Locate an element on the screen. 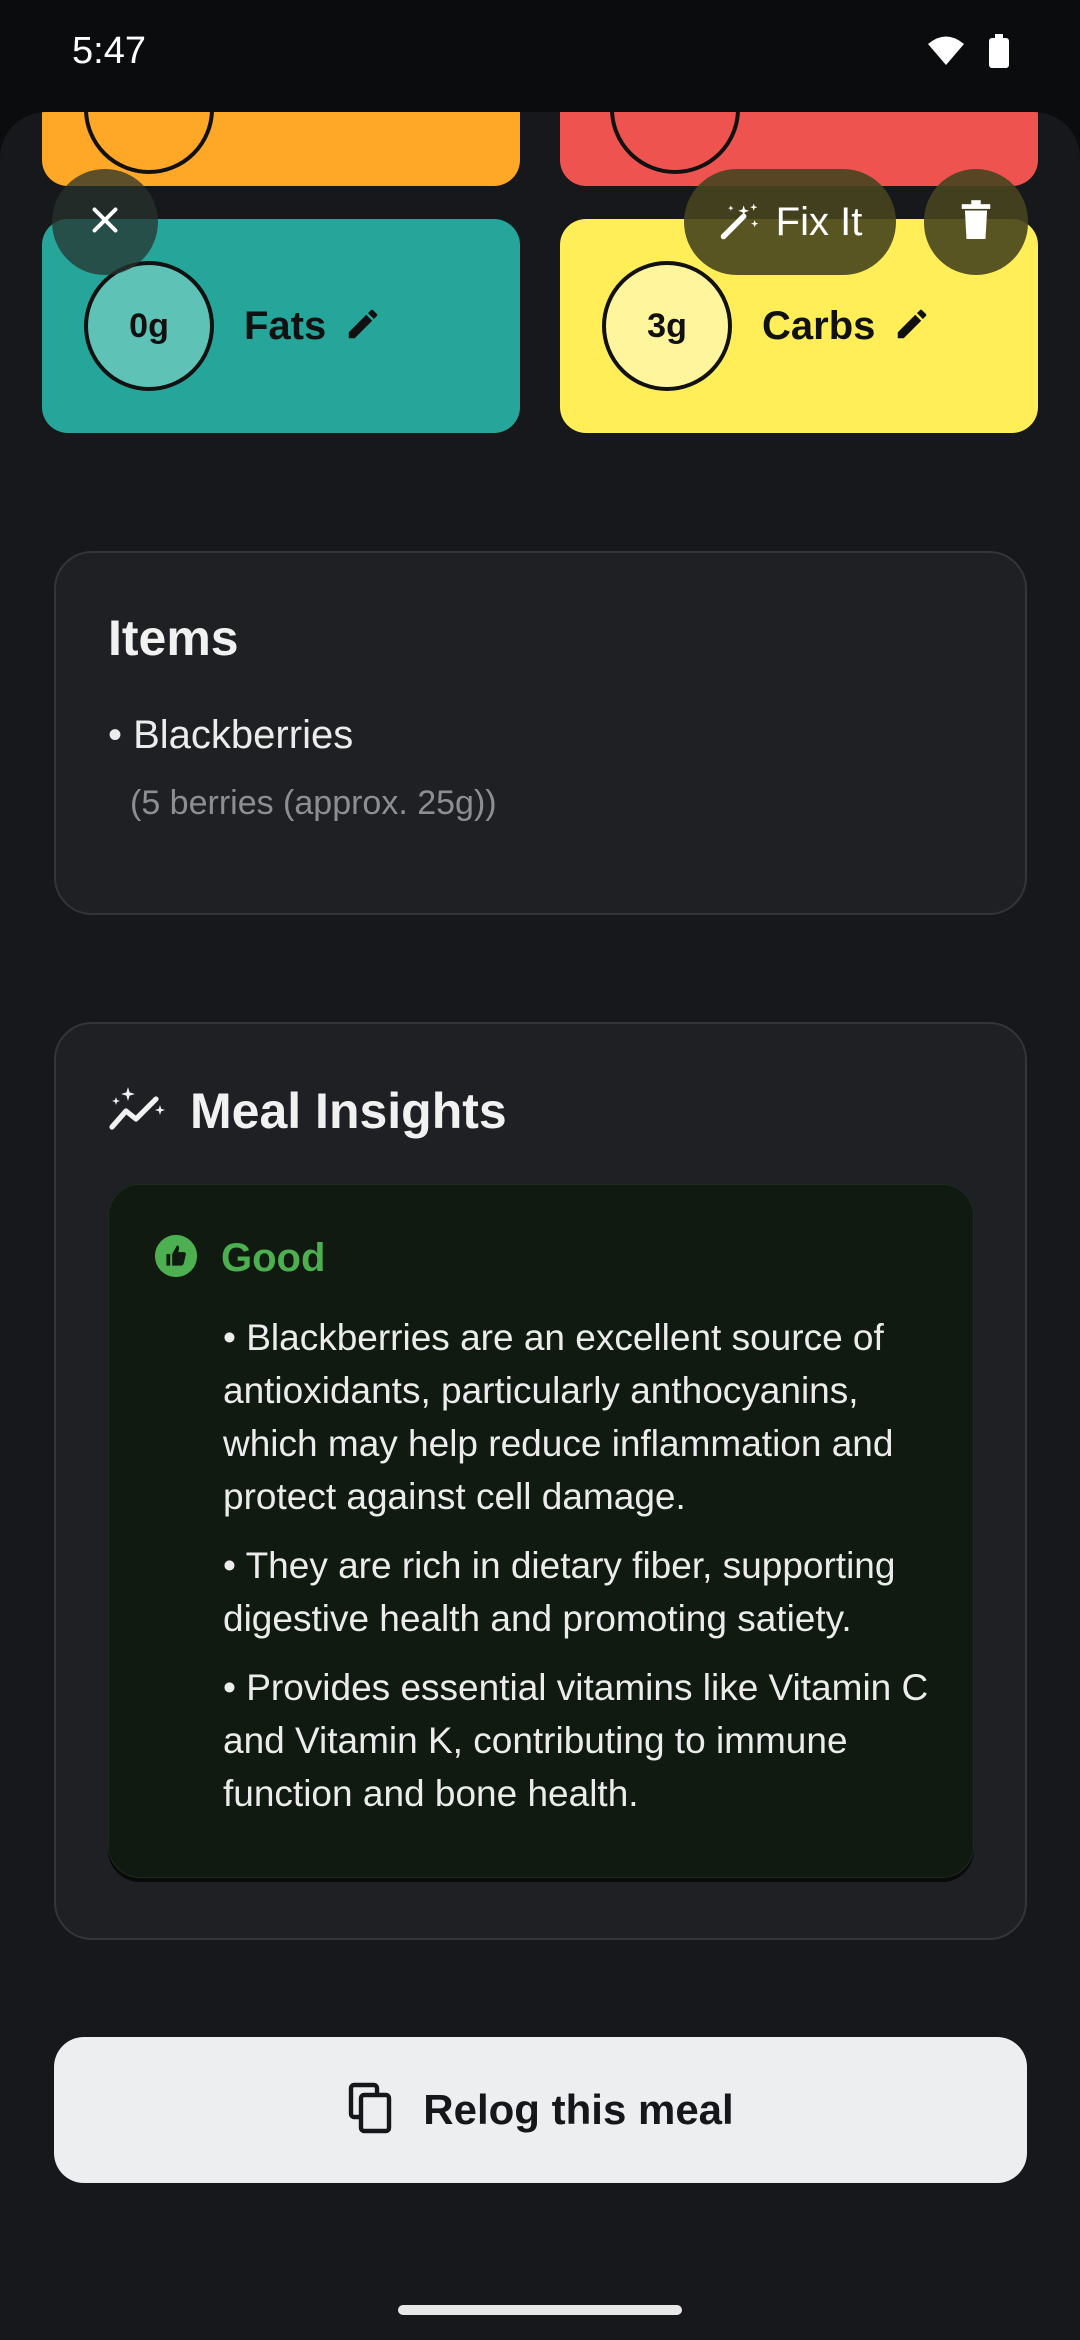  list-item: • Blackberries (5 berries (approx. 25g)) is located at coordinates (302, 768).